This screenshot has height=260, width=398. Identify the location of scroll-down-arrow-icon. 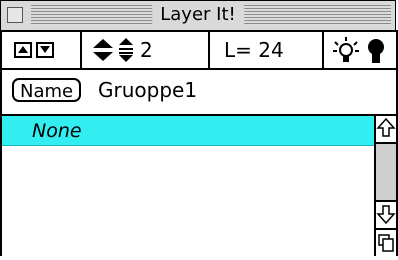
(386, 215).